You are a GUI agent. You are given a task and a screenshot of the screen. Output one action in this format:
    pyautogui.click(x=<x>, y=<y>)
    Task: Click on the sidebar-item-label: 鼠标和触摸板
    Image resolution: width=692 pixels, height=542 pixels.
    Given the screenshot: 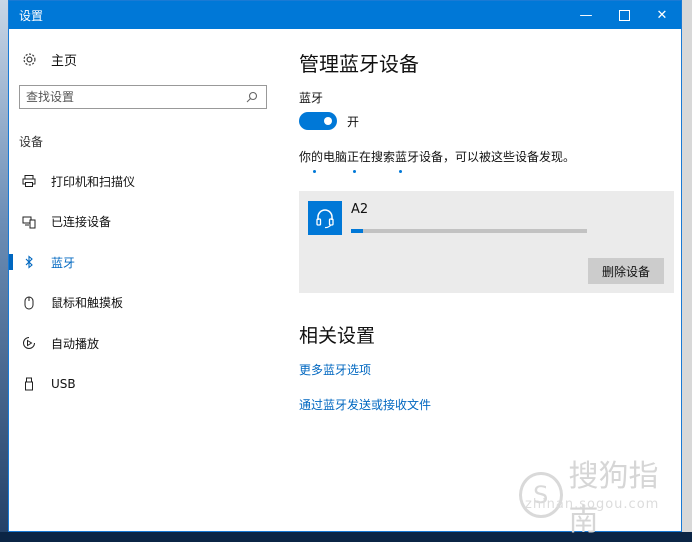 What is the action you would take?
    pyautogui.click(x=87, y=303)
    